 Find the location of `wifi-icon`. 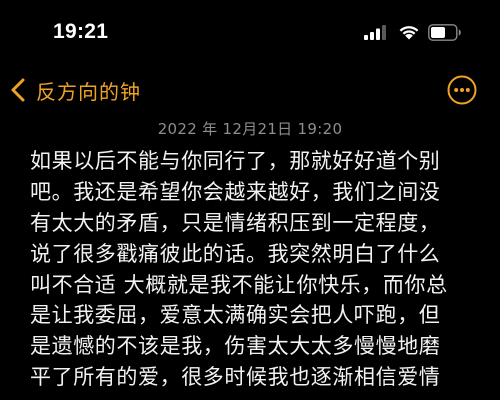

wifi-icon is located at coordinates (409, 33).